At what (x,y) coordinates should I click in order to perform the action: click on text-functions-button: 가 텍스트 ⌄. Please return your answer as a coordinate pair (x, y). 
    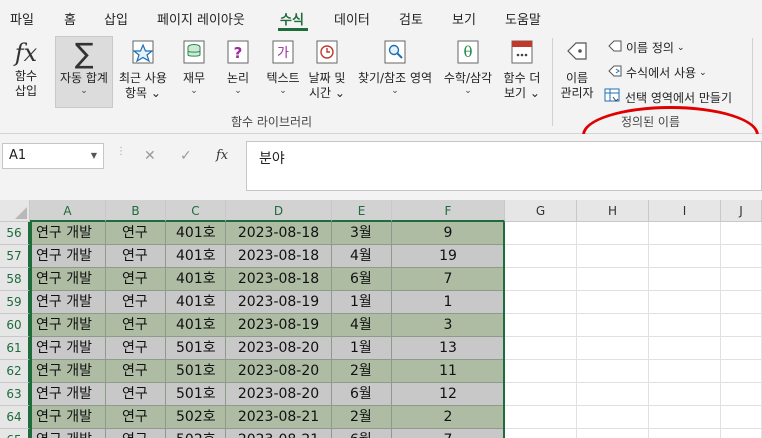
    Looking at the image, I should click on (283, 66).